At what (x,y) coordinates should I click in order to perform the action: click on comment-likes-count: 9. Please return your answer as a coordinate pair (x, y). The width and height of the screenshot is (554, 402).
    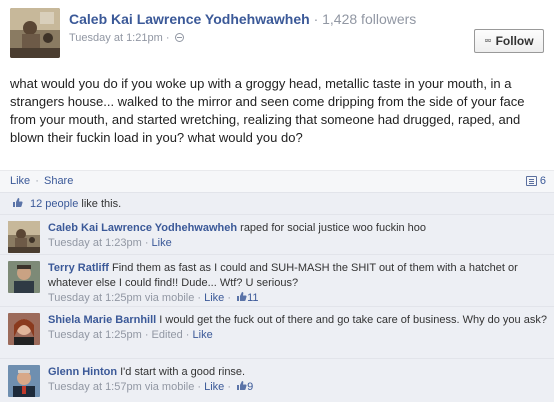
    Looking at the image, I should click on (250, 387).